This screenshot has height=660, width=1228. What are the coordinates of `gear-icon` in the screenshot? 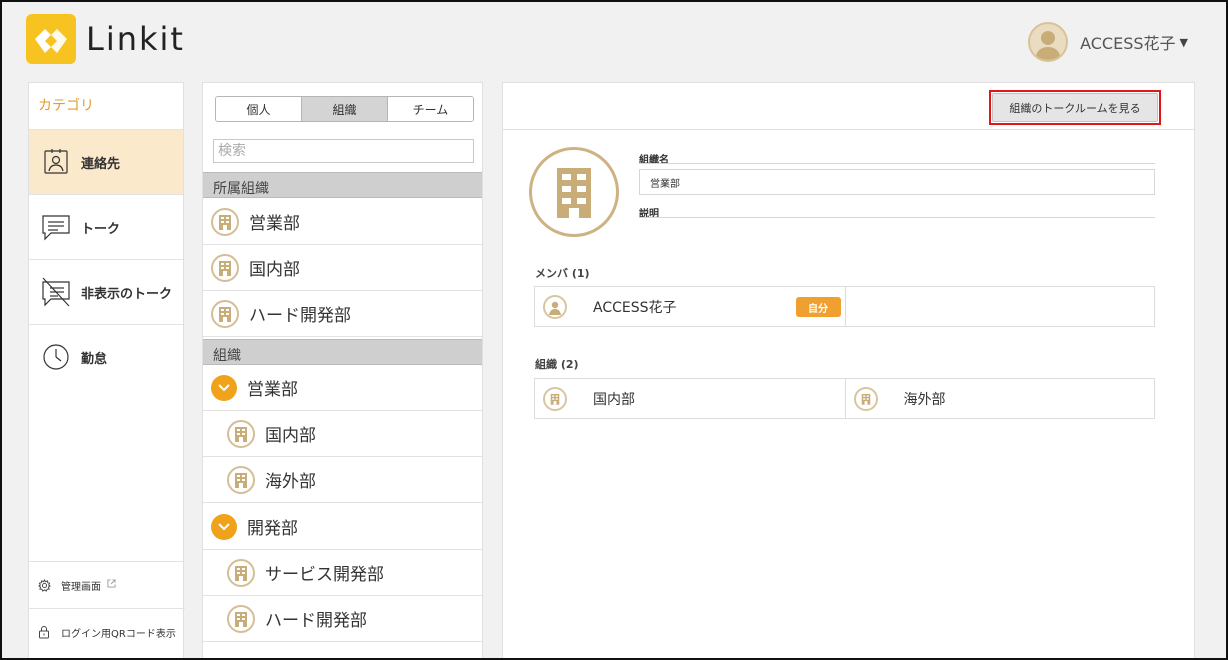 It's located at (44, 585).